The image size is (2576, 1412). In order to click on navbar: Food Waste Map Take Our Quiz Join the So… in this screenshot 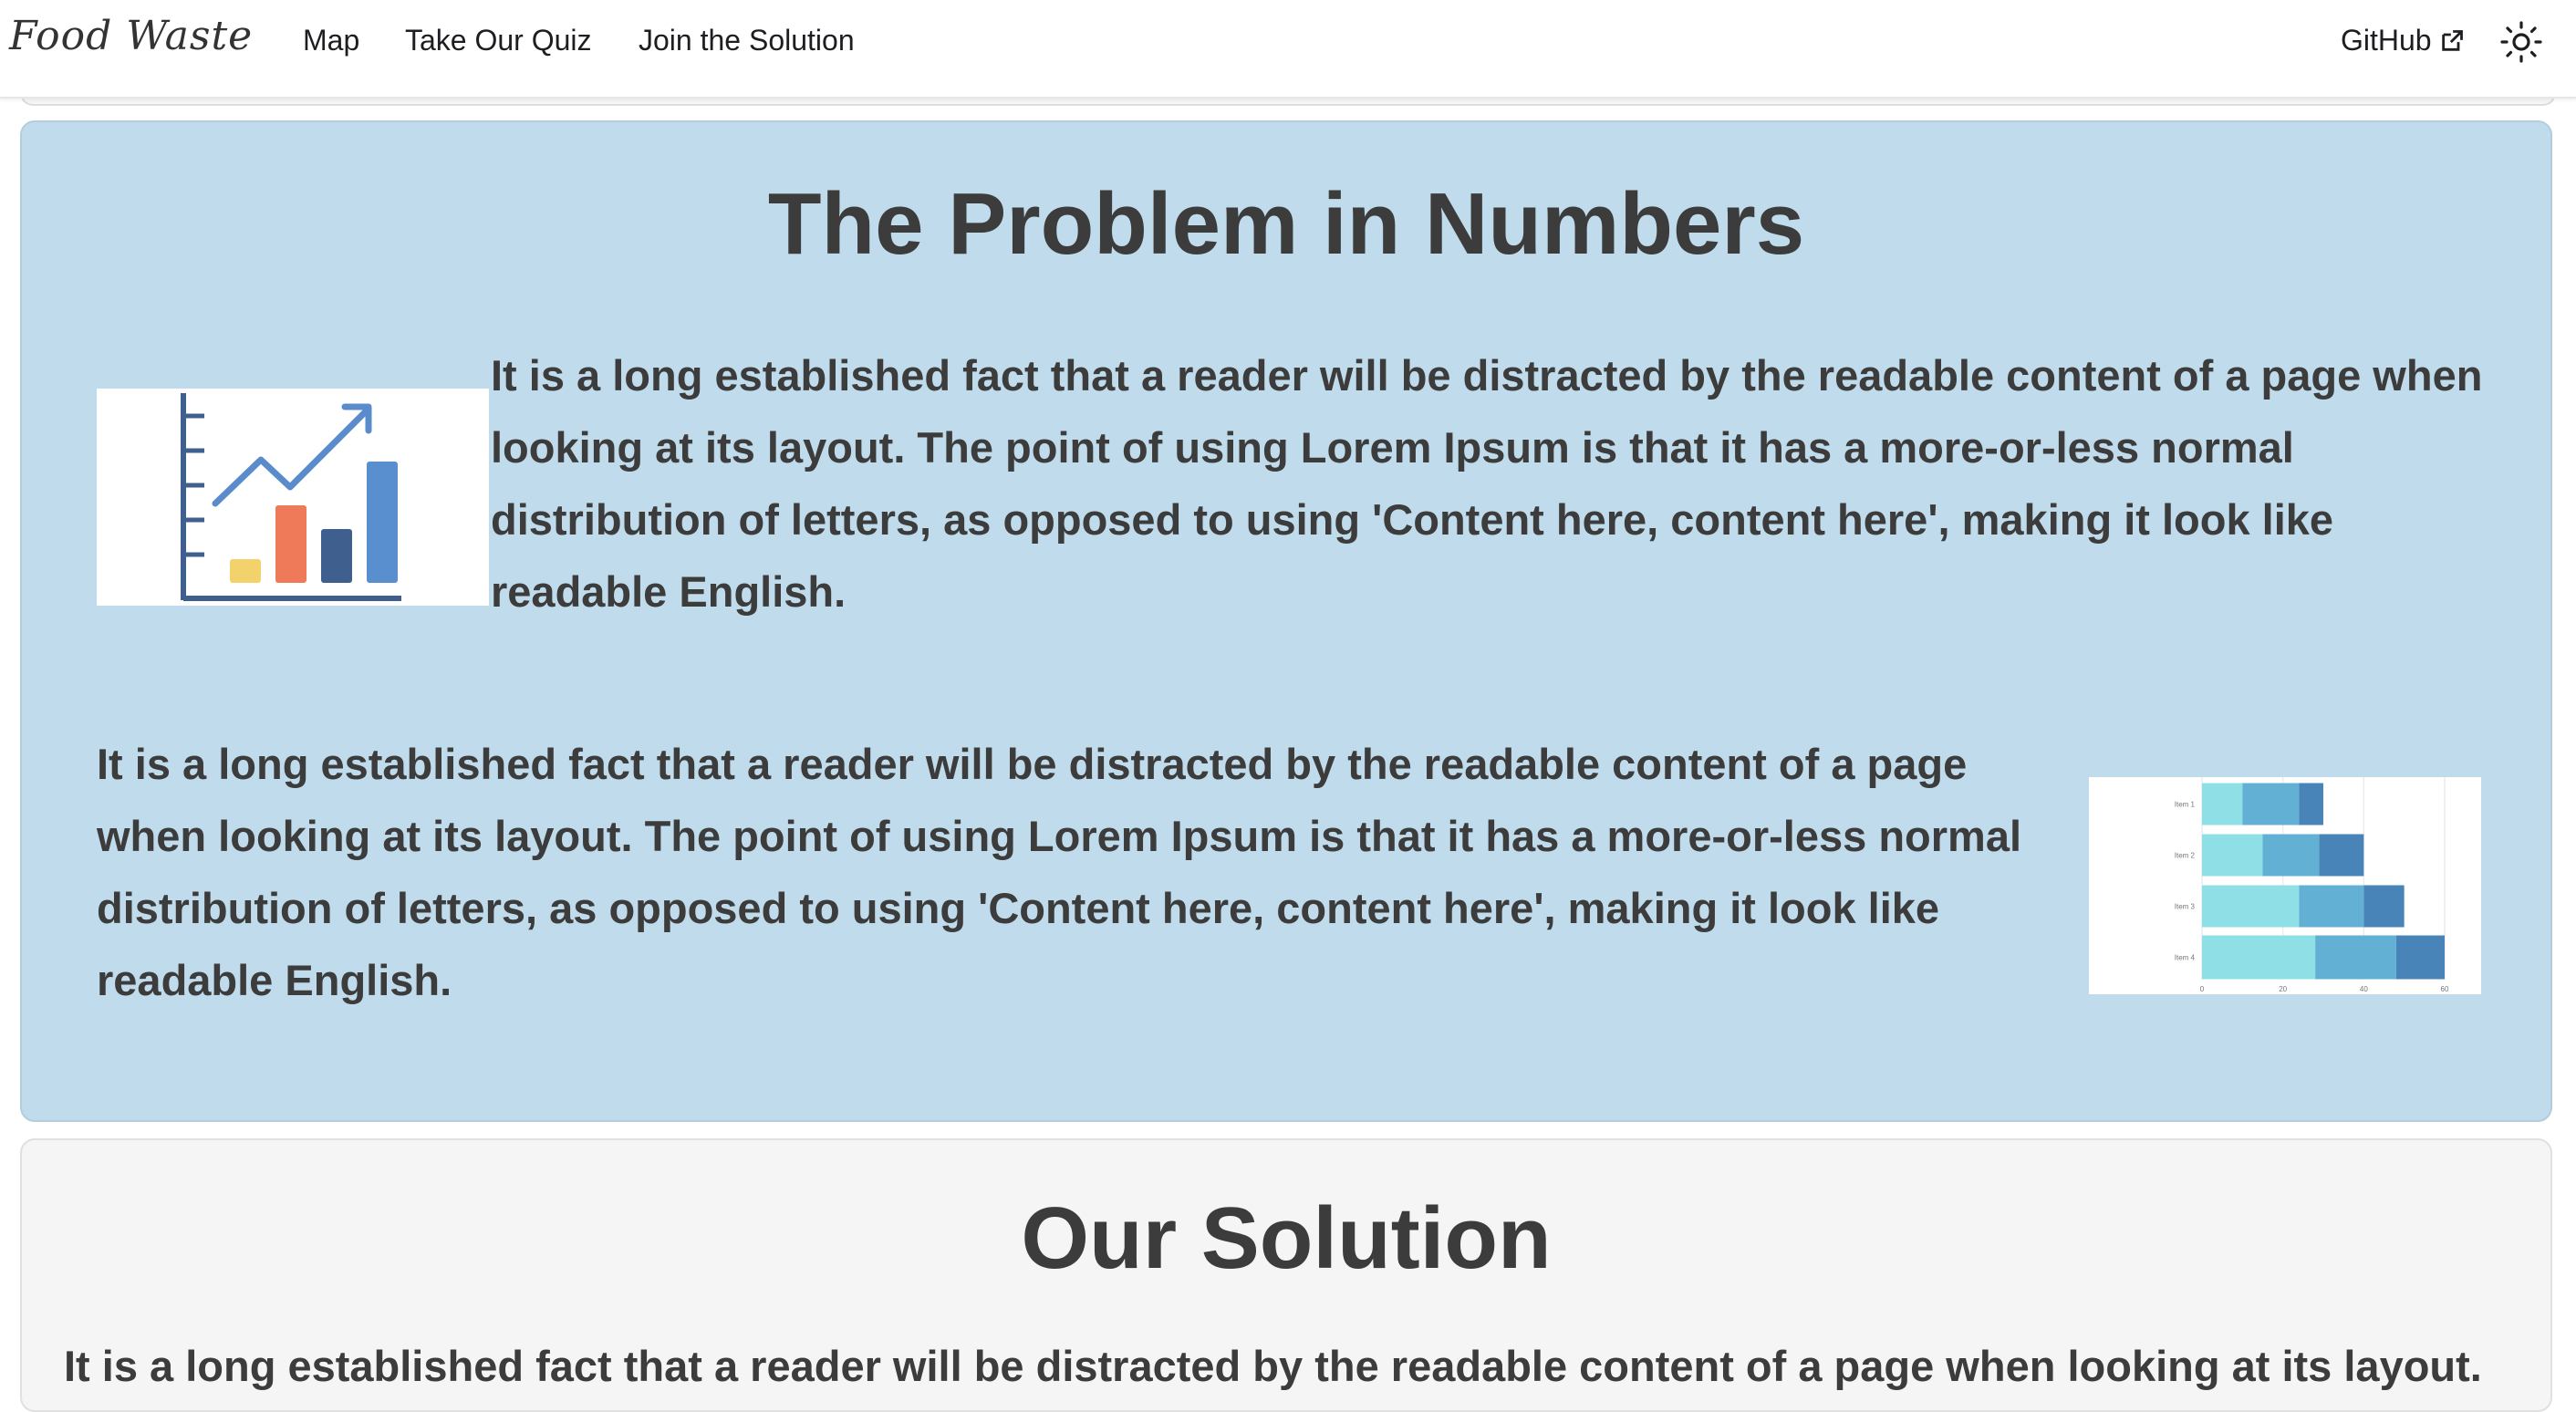, I will do `click(1288, 49)`.